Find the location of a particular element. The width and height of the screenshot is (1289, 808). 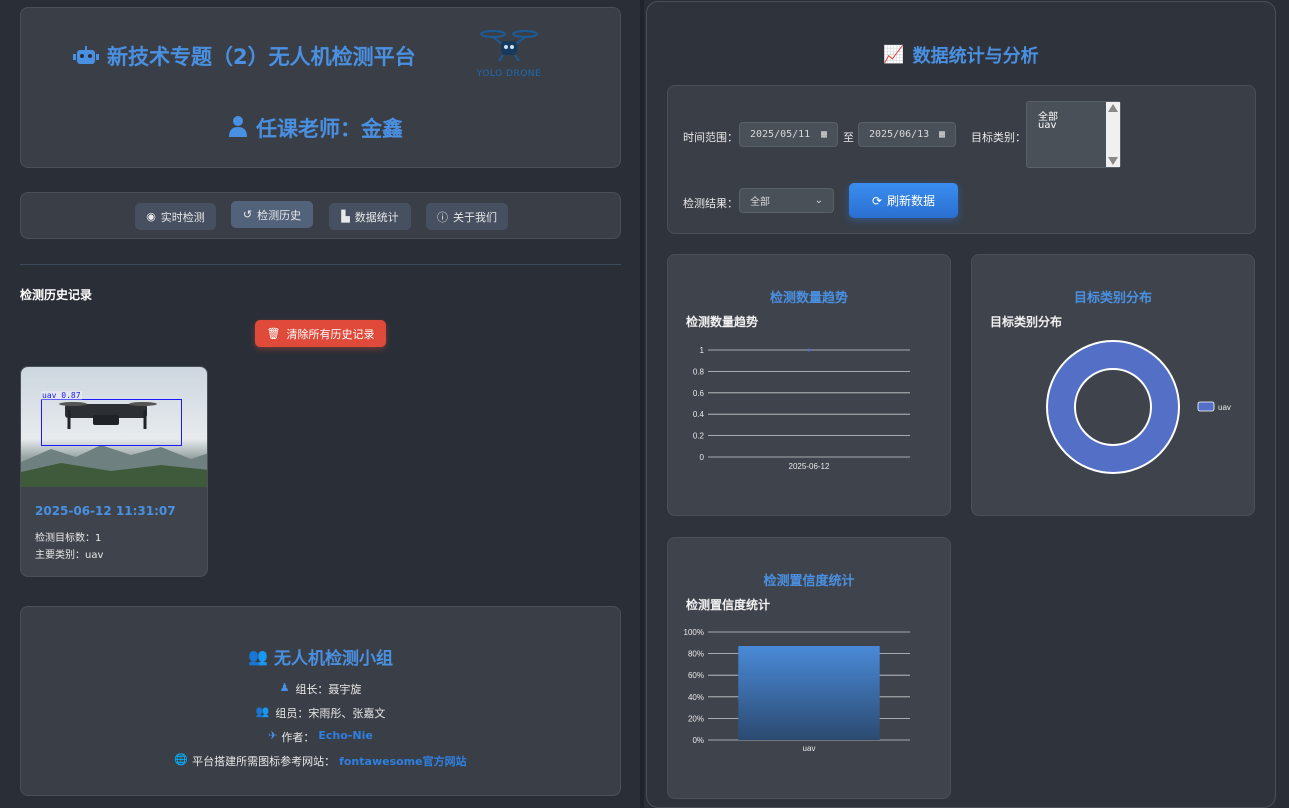

nav-realtime-button: ◉ 实时检测 is located at coordinates (175, 216).